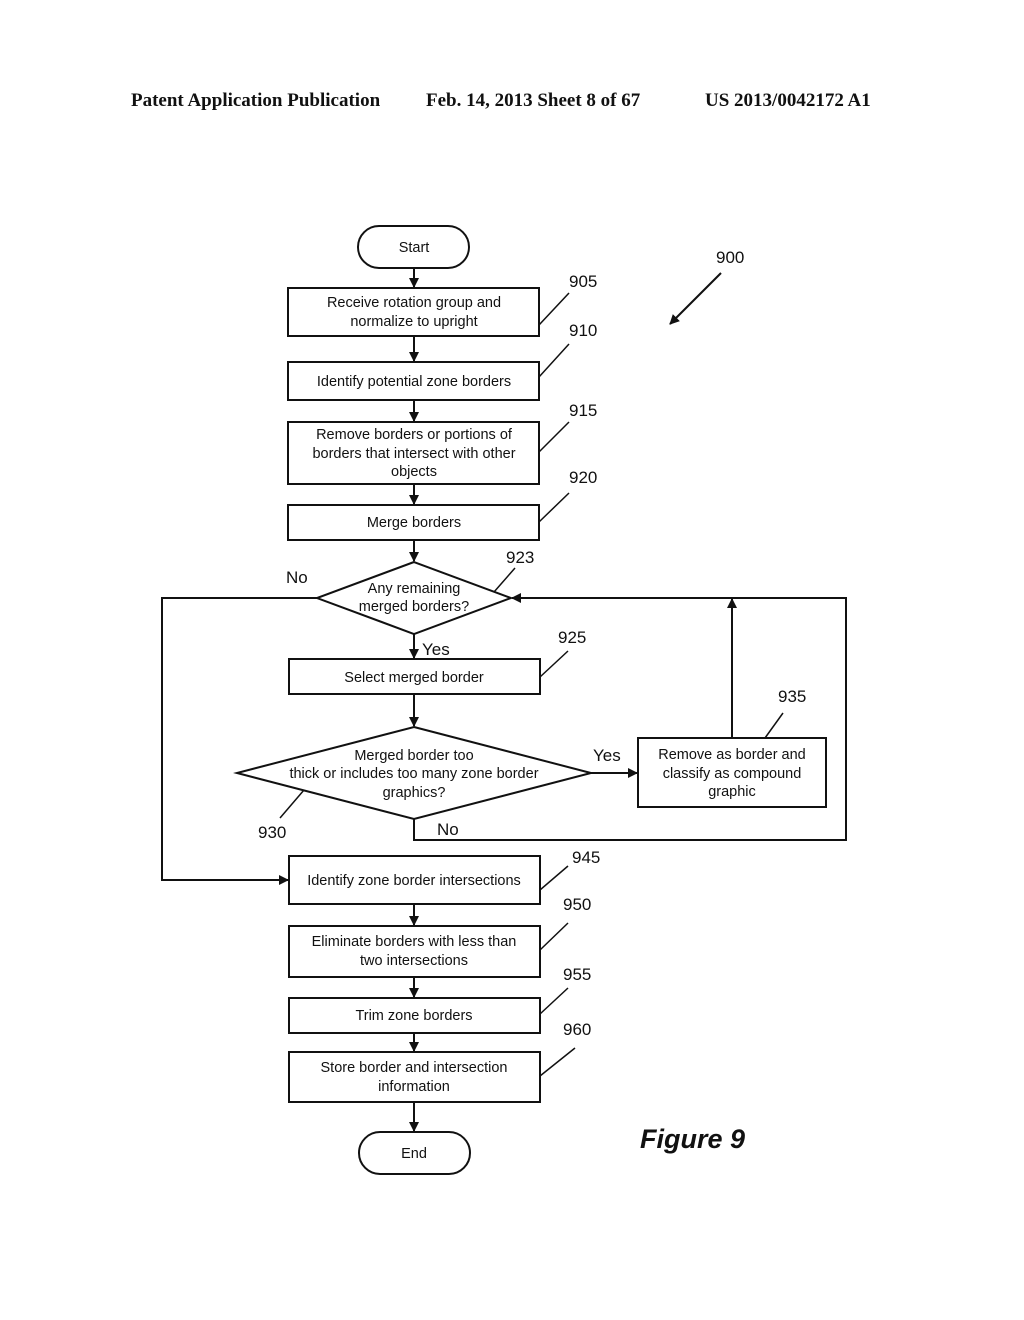  Describe the element at coordinates (413, 322) in the screenshot. I see `box-905-line-2: normalize to upright` at that location.